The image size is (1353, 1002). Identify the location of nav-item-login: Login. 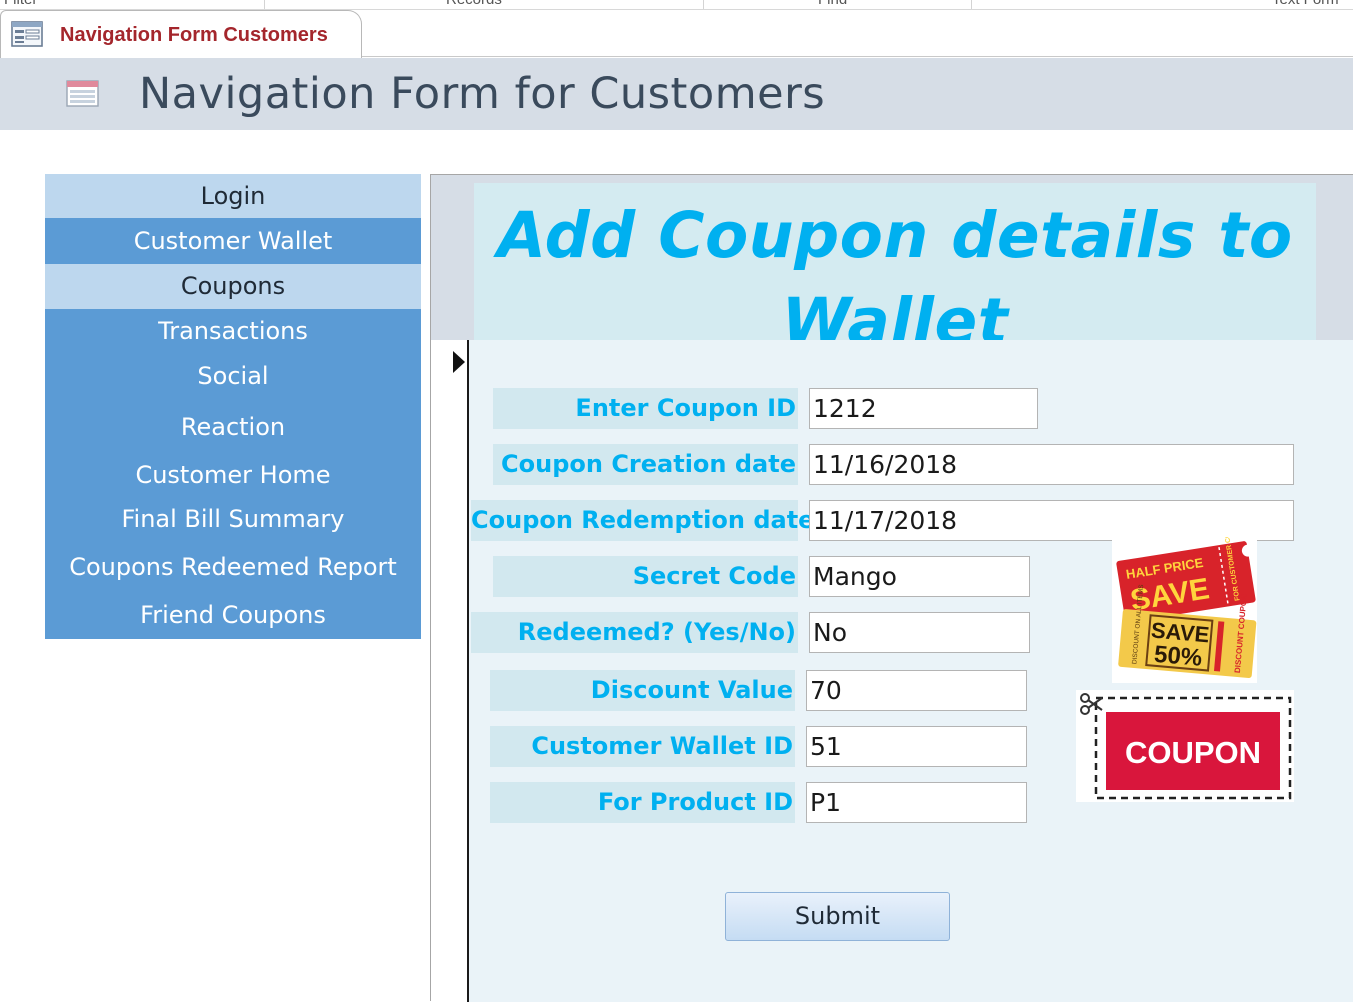
(233, 196).